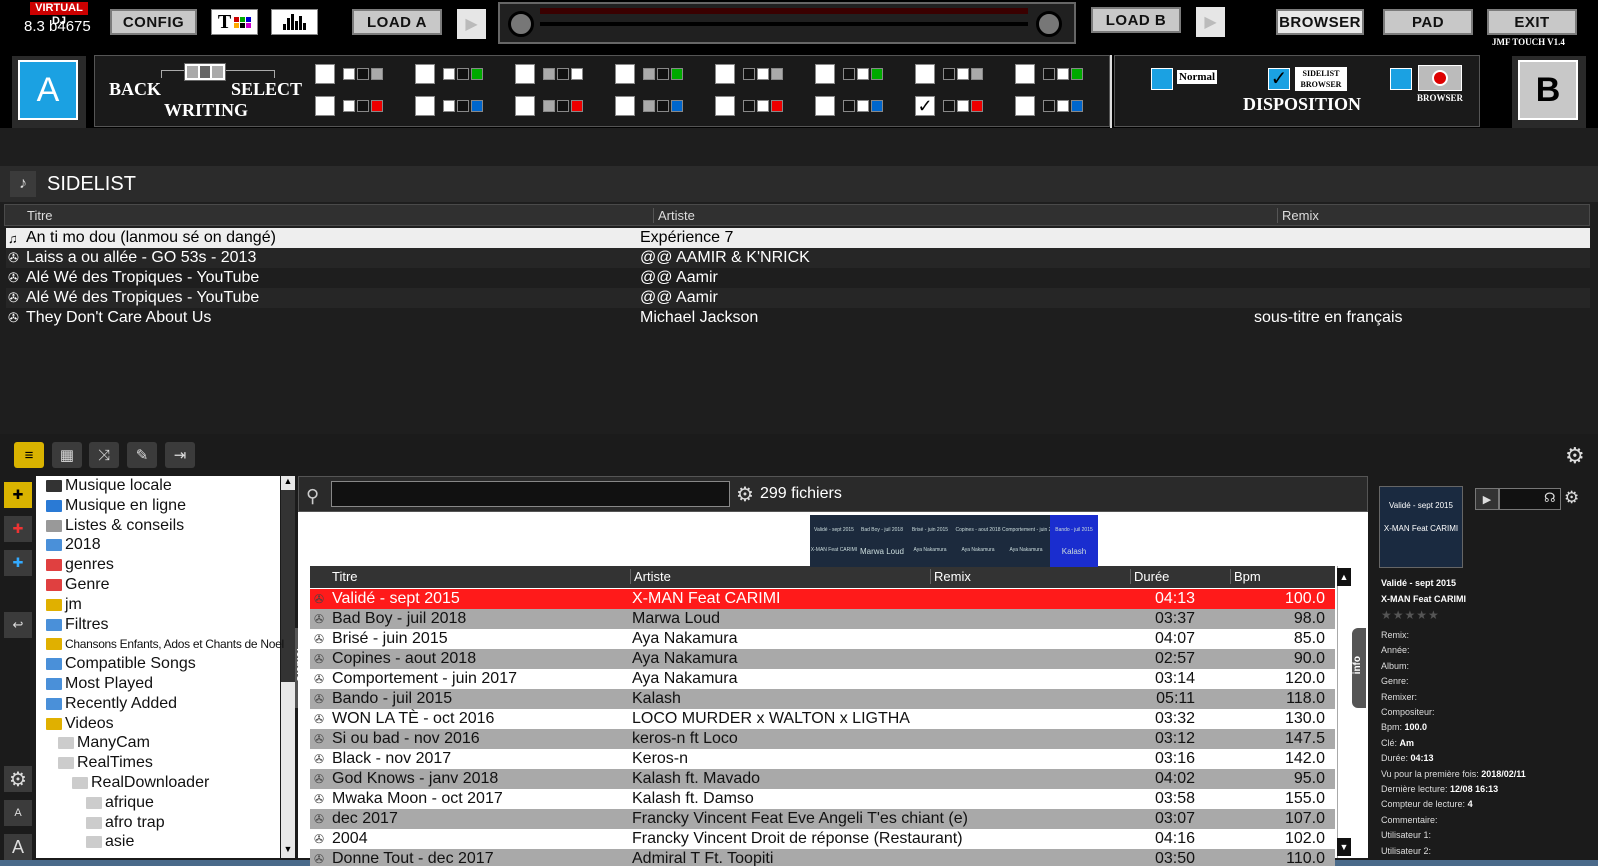 The image size is (1598, 866). Describe the element at coordinates (48, 90) in the screenshot. I see `deck-a-button: A` at that location.